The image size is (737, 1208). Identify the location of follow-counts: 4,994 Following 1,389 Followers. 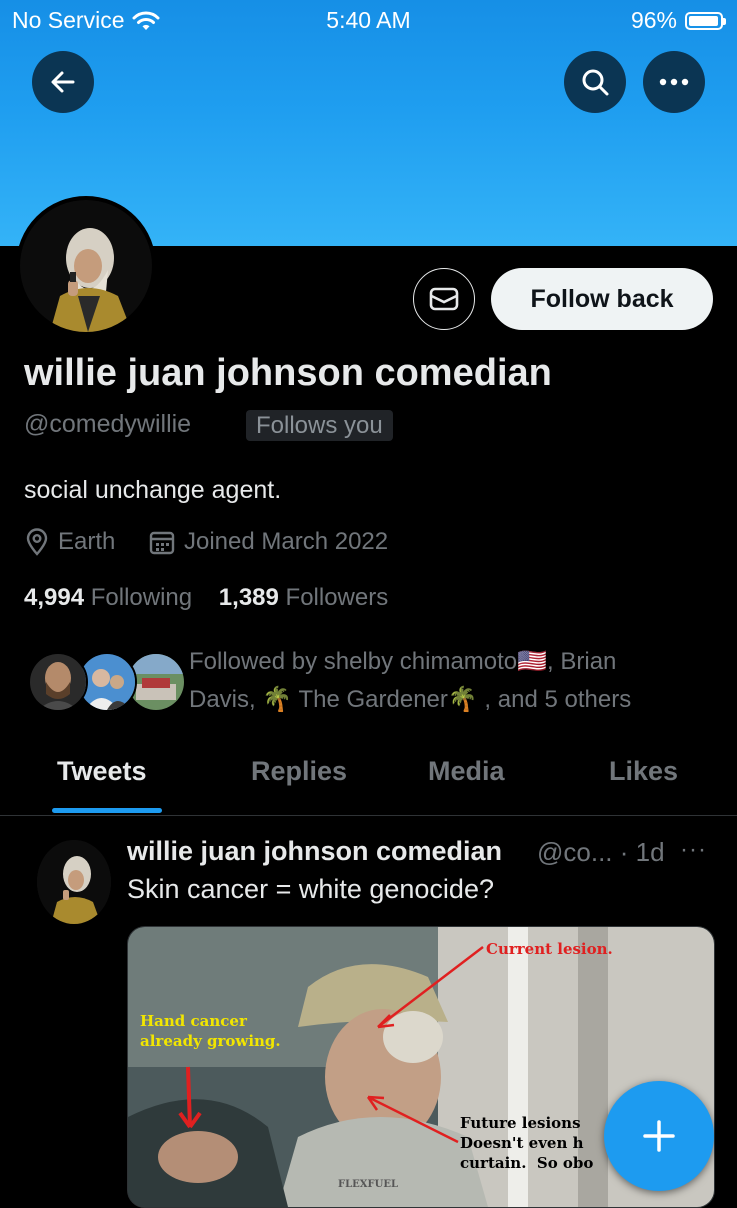
(206, 598).